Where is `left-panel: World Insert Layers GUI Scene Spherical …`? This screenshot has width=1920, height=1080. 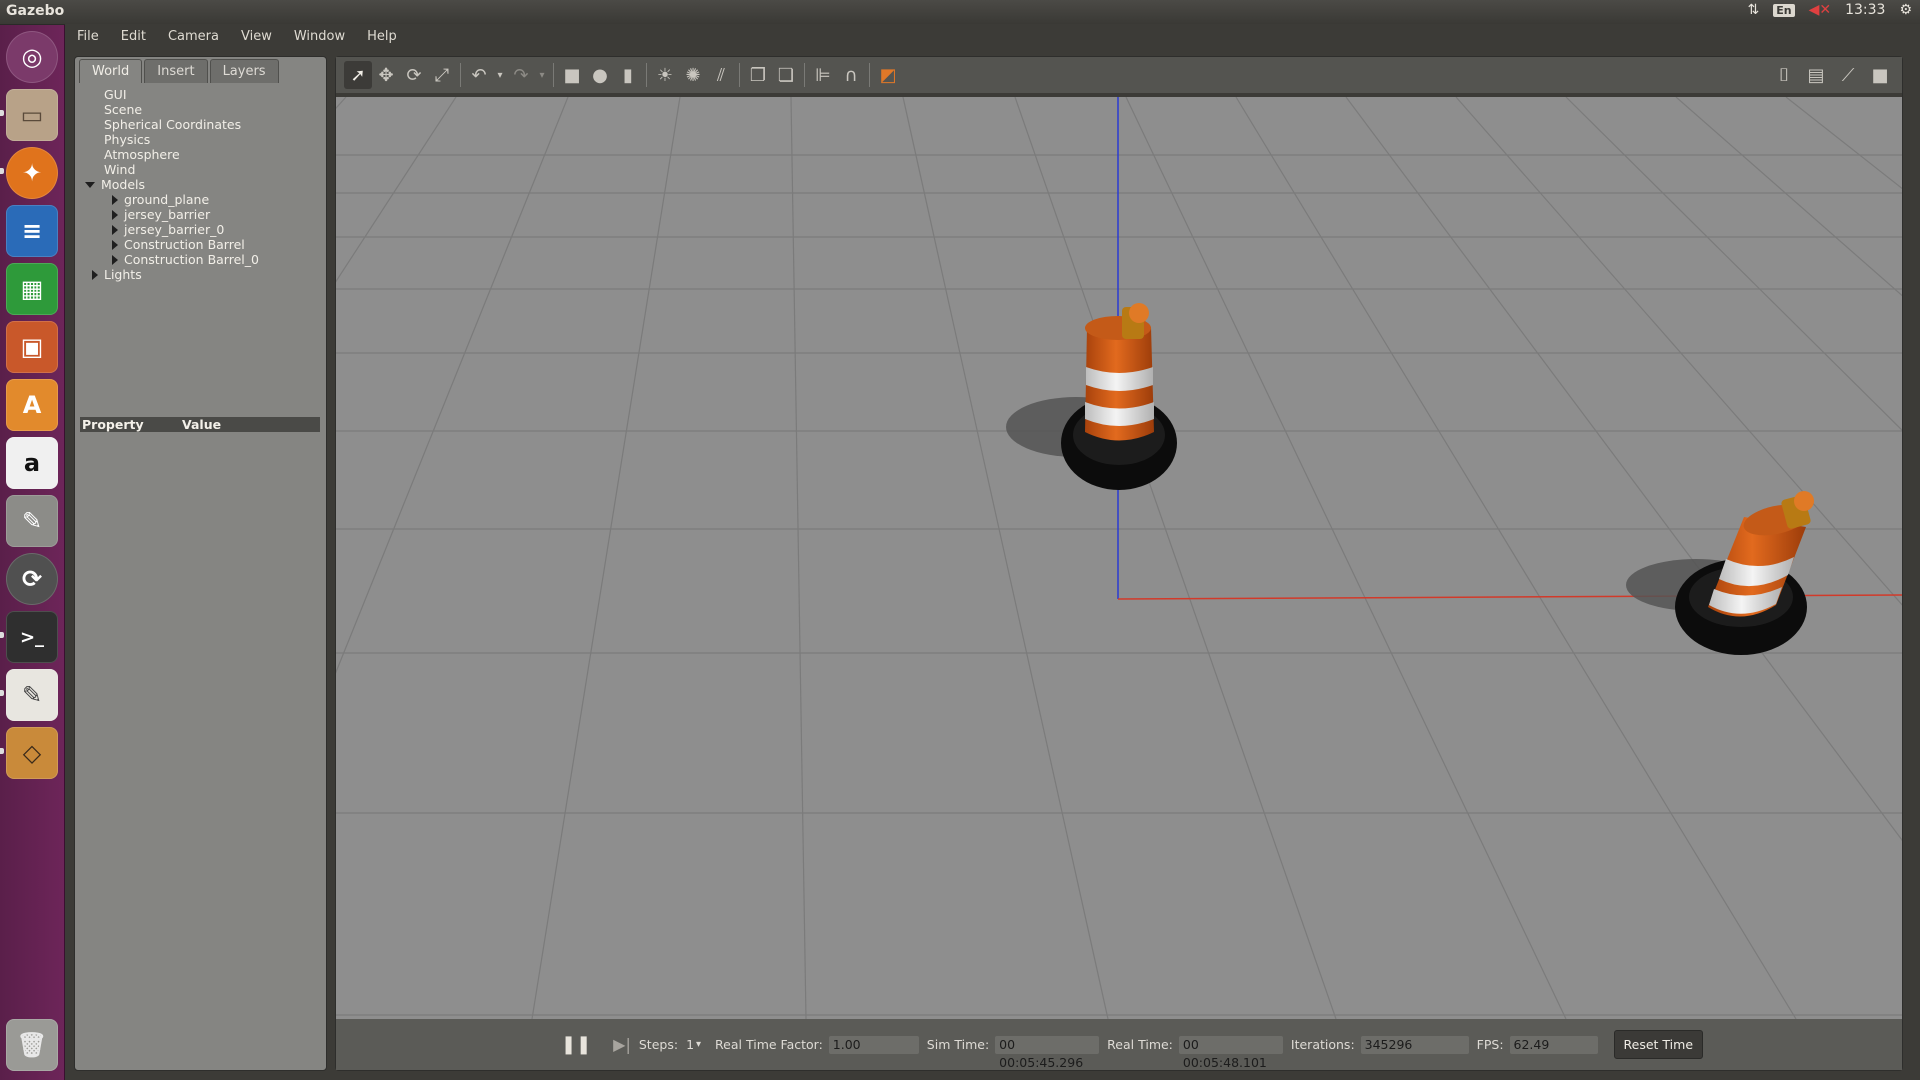 left-panel: World Insert Layers GUI Scene Spherical … is located at coordinates (200, 563).